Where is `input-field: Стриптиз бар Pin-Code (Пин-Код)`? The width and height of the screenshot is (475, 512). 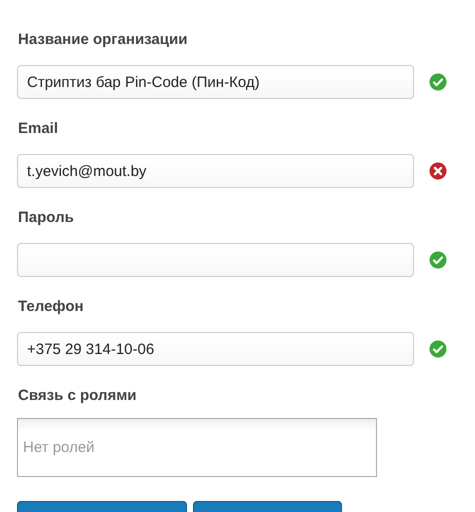
input-field: Стриптиз бар Pin-Code (Пин-Код) is located at coordinates (215, 82).